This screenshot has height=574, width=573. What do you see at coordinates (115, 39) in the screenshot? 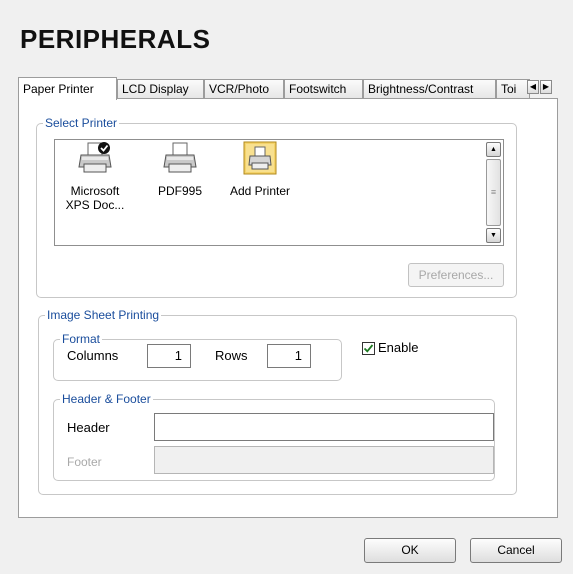
I see `page-title: PERIPHERALS` at bounding box center [115, 39].